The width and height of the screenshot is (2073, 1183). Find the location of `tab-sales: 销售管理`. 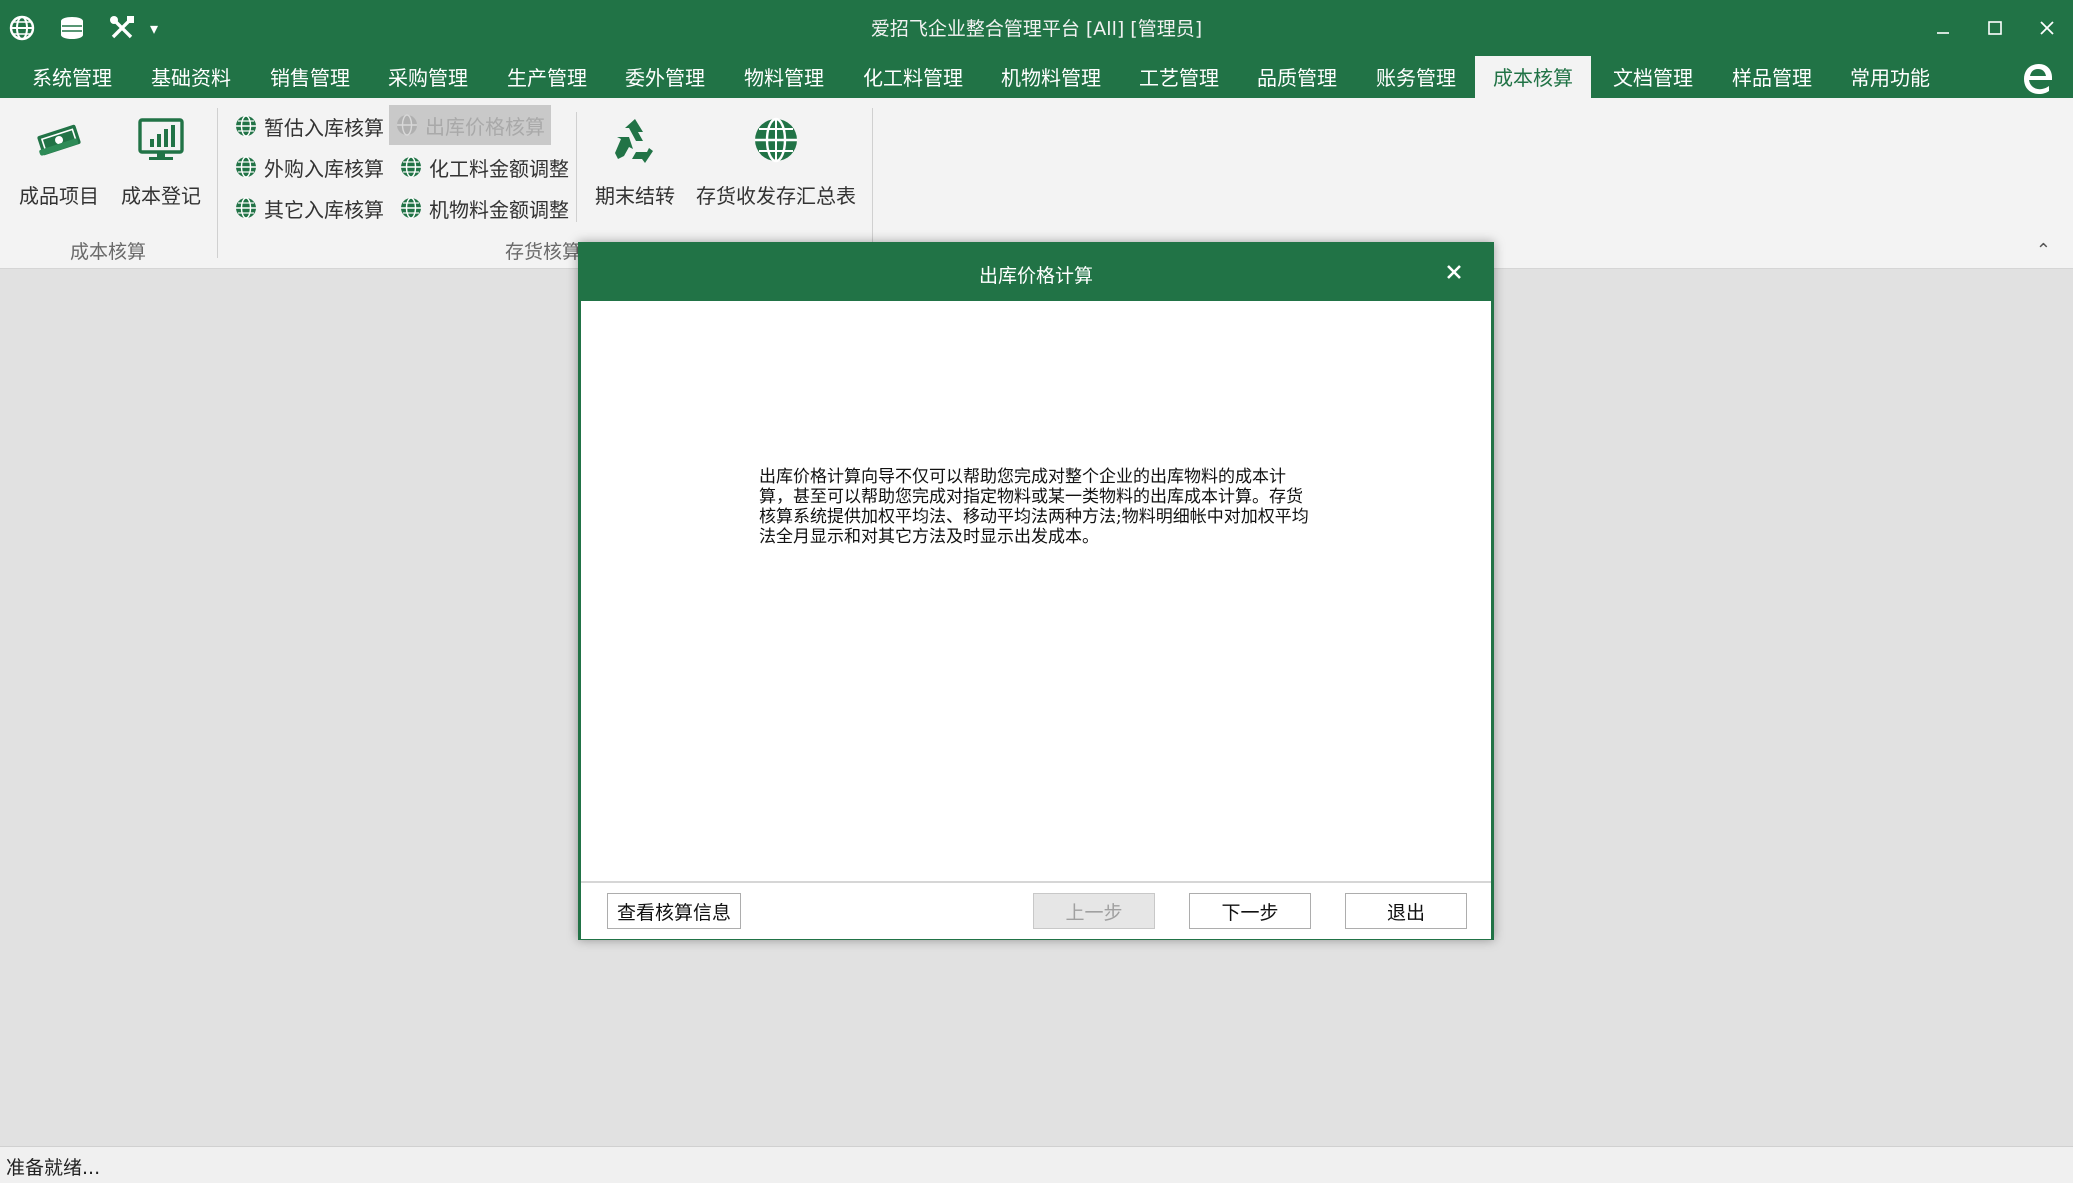

tab-sales: 销售管理 is located at coordinates (310, 77).